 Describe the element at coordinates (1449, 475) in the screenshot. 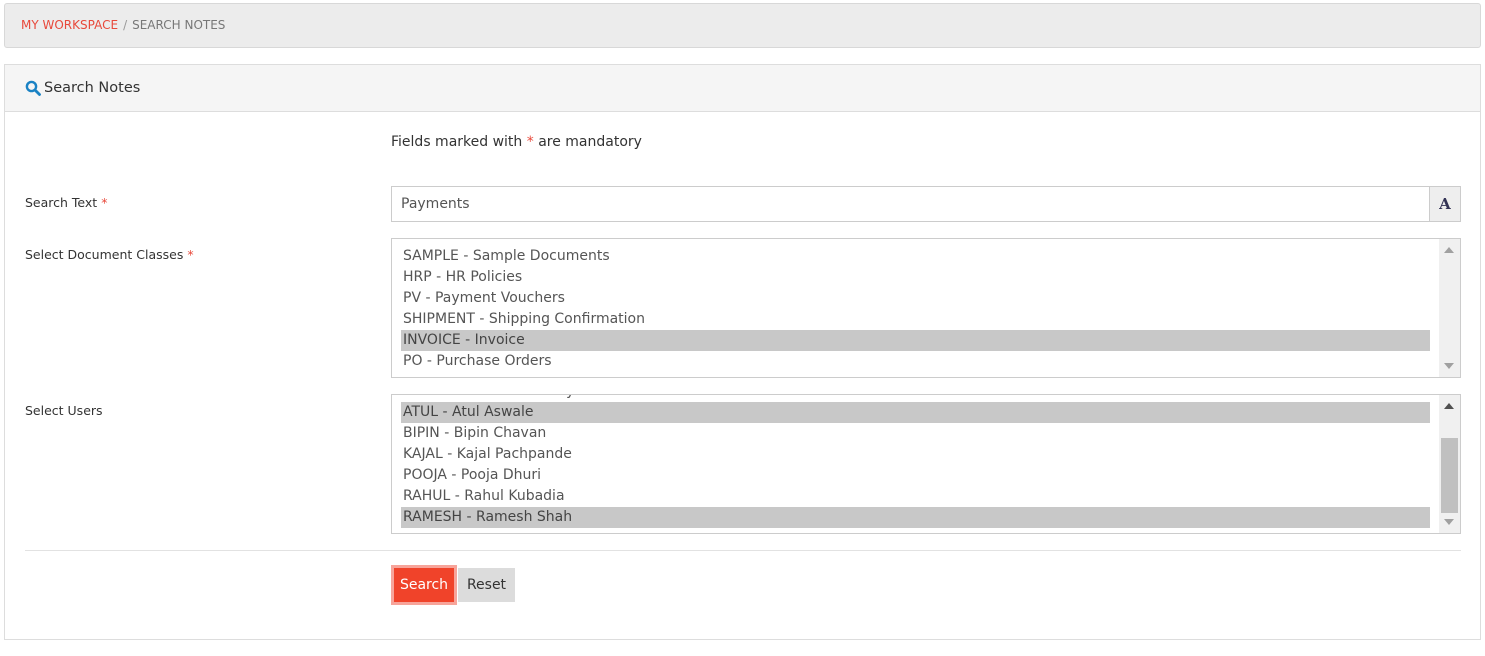

I see `scrollbar-thumb` at that location.